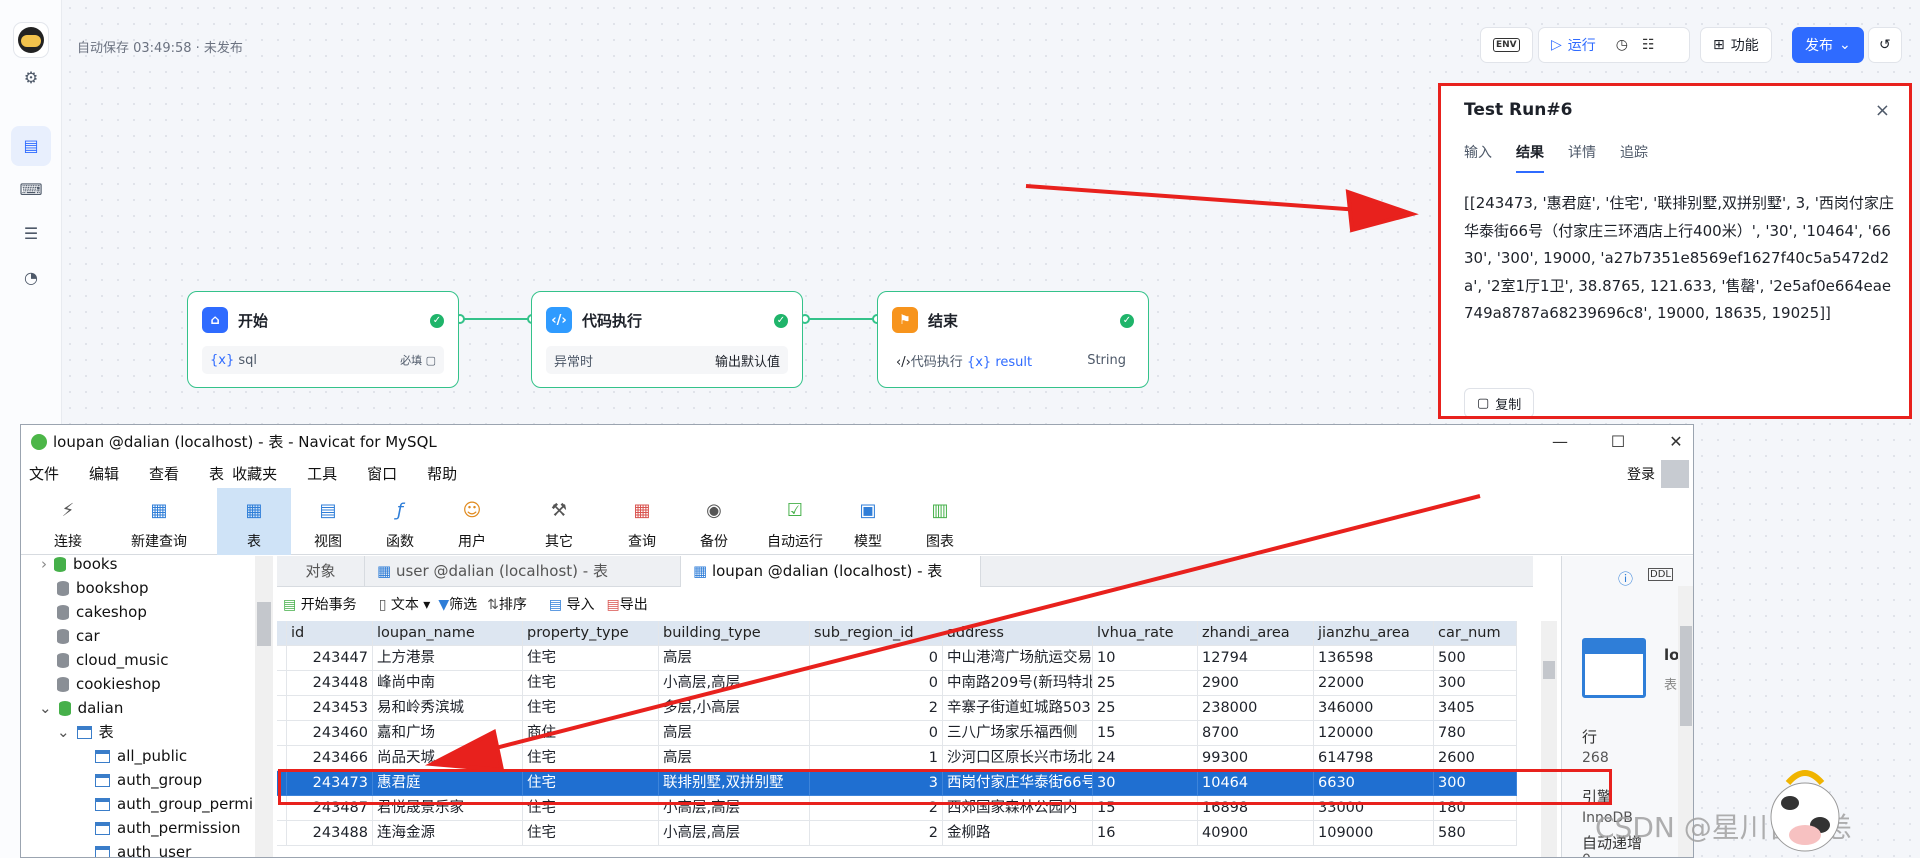 Image resolution: width=1920 pixels, height=858 pixels. I want to click on export-button: ▤导出, so click(627, 604).